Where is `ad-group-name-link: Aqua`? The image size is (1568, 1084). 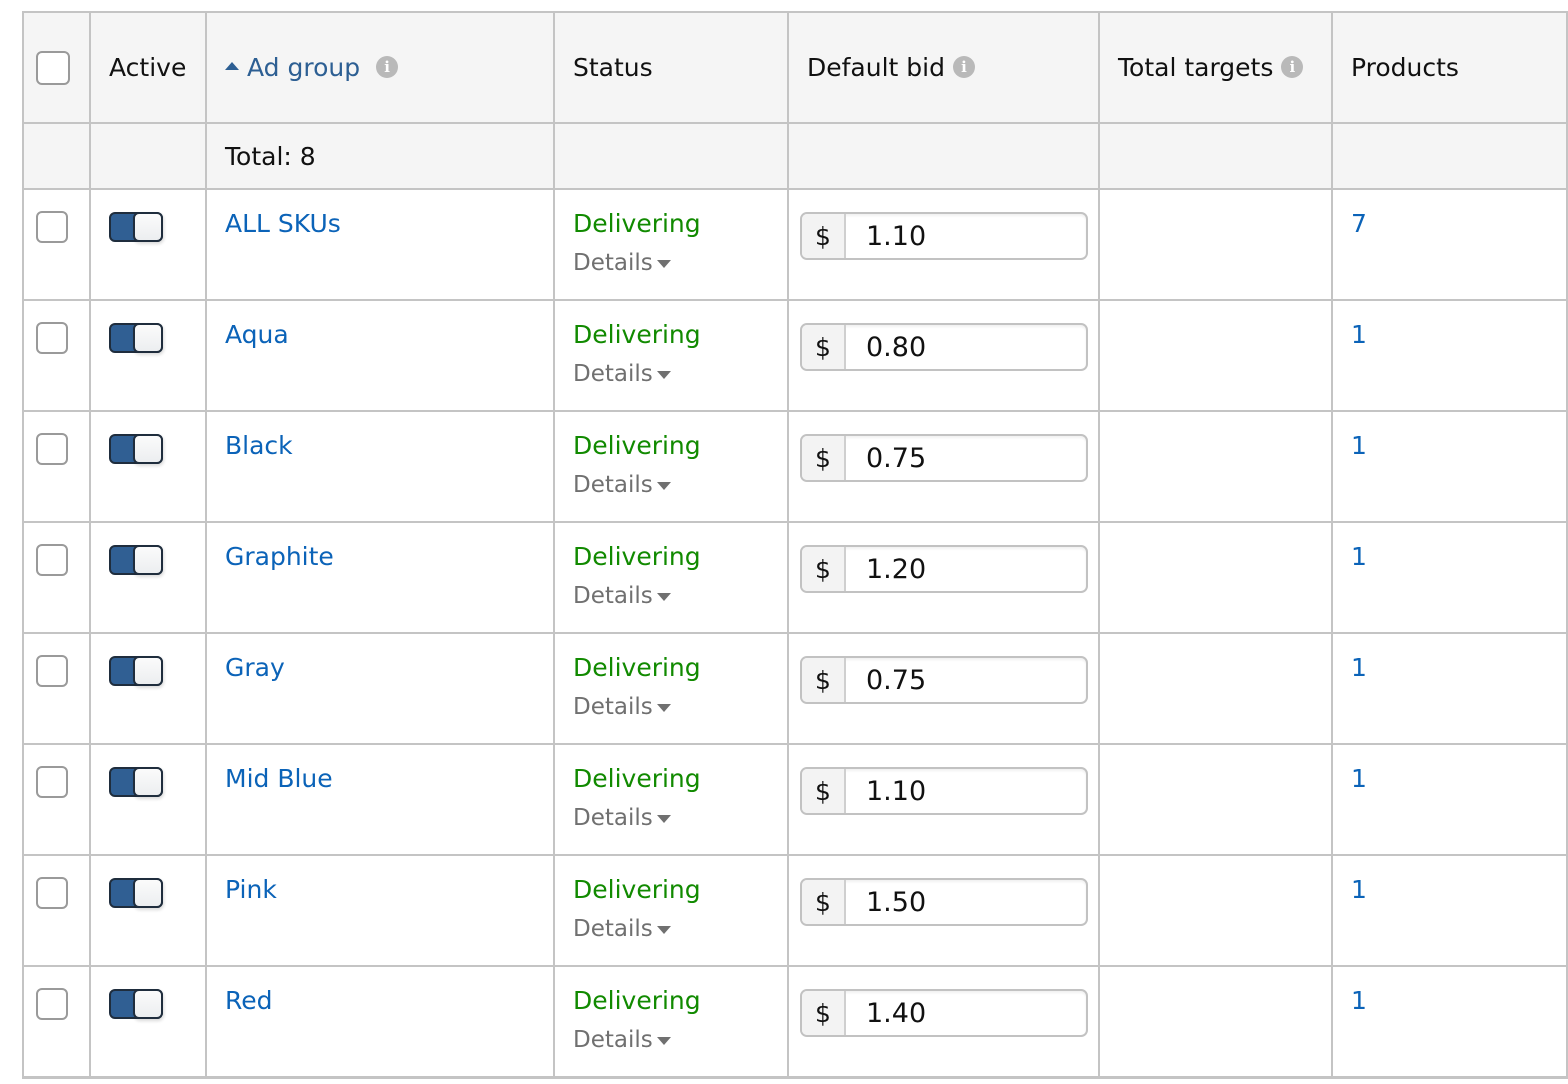 ad-group-name-link: Aqua is located at coordinates (257, 334).